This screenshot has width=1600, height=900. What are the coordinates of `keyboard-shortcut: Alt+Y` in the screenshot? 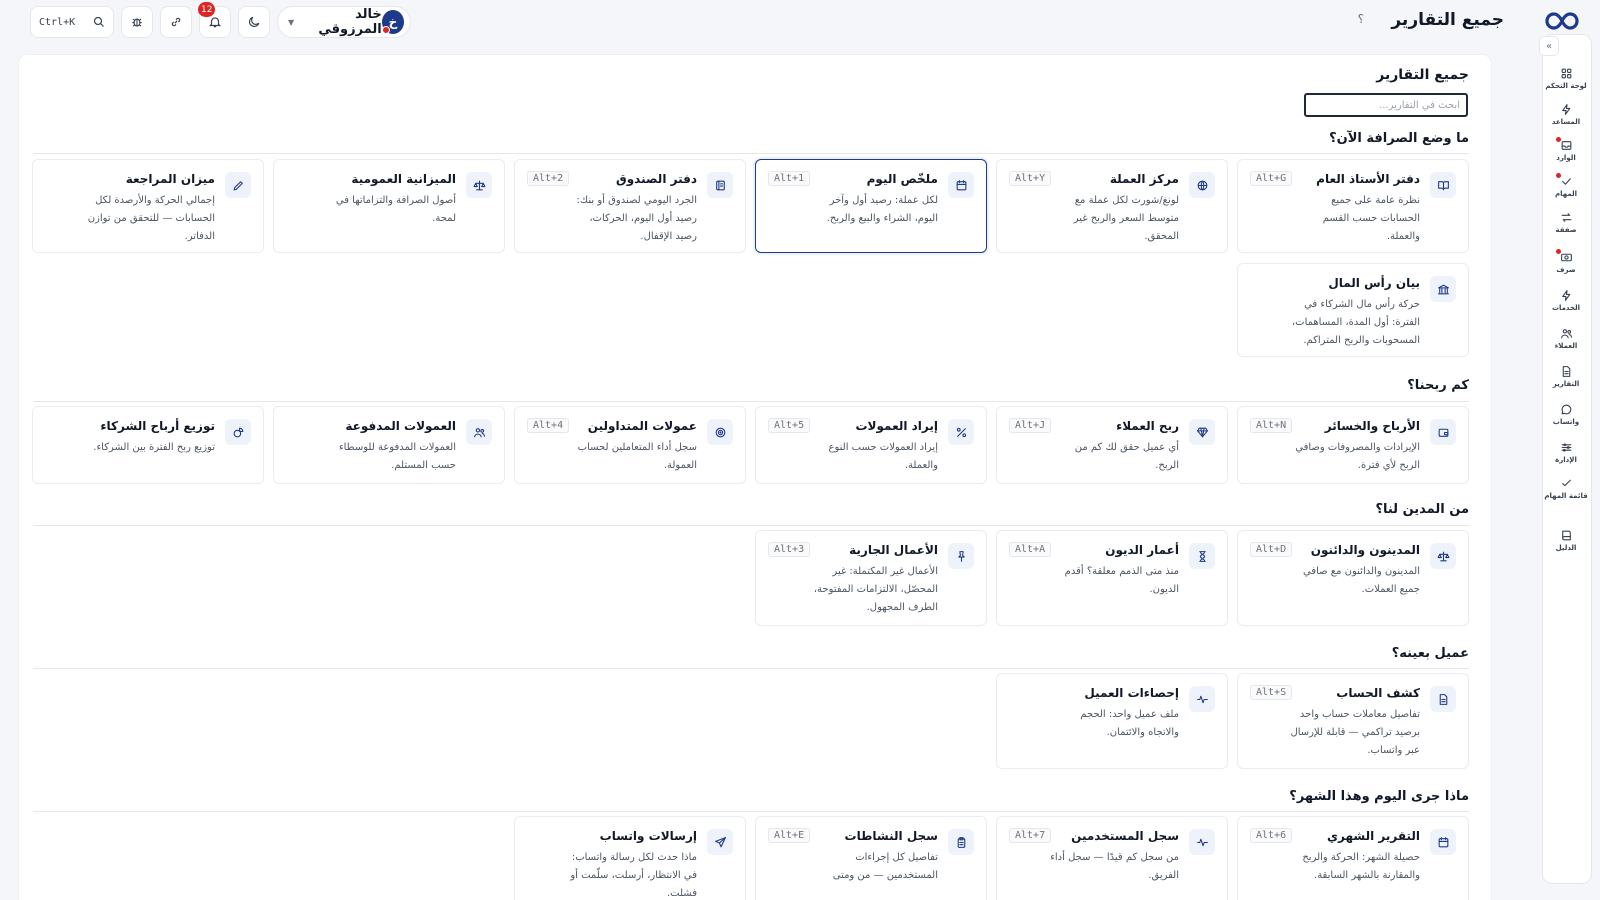 It's located at (1030, 178).